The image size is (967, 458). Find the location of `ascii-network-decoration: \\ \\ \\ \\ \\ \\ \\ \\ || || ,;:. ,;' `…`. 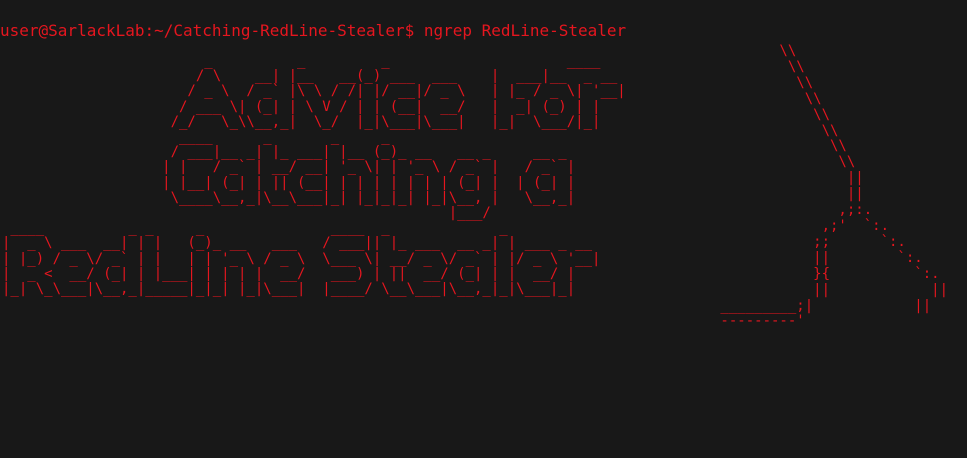

ascii-network-decoration: \\ \\ \\ \\ \\ \\ \\ \\ || || ,;:. ,;' `… is located at coordinates (834, 186).